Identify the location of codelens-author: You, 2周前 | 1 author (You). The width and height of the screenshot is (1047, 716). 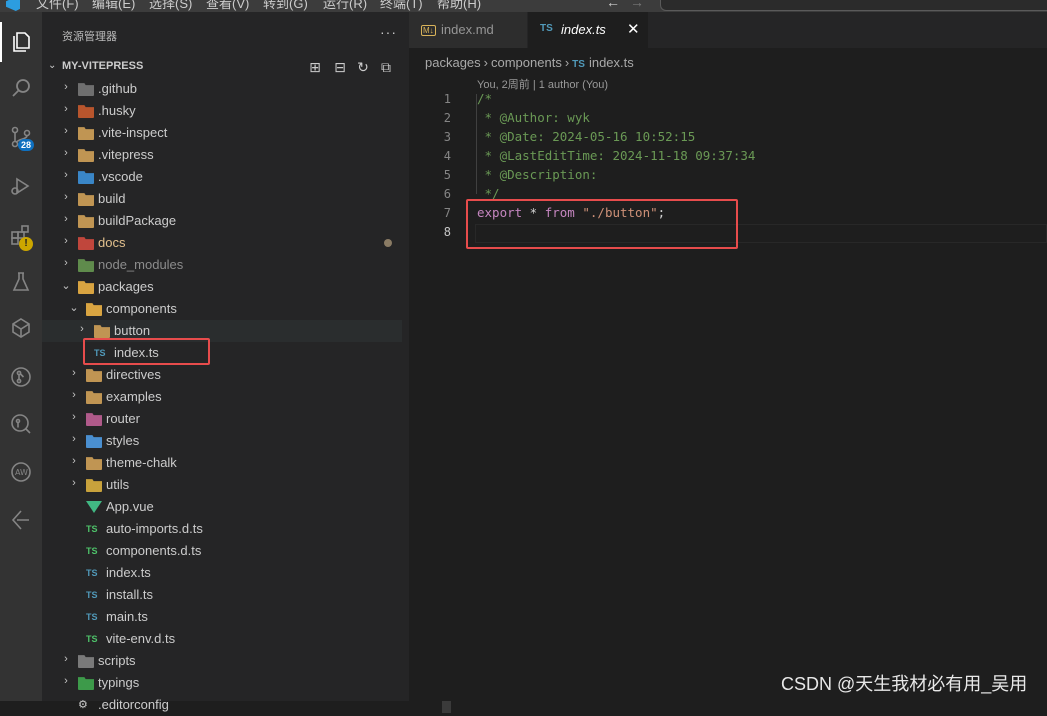
(542, 84).